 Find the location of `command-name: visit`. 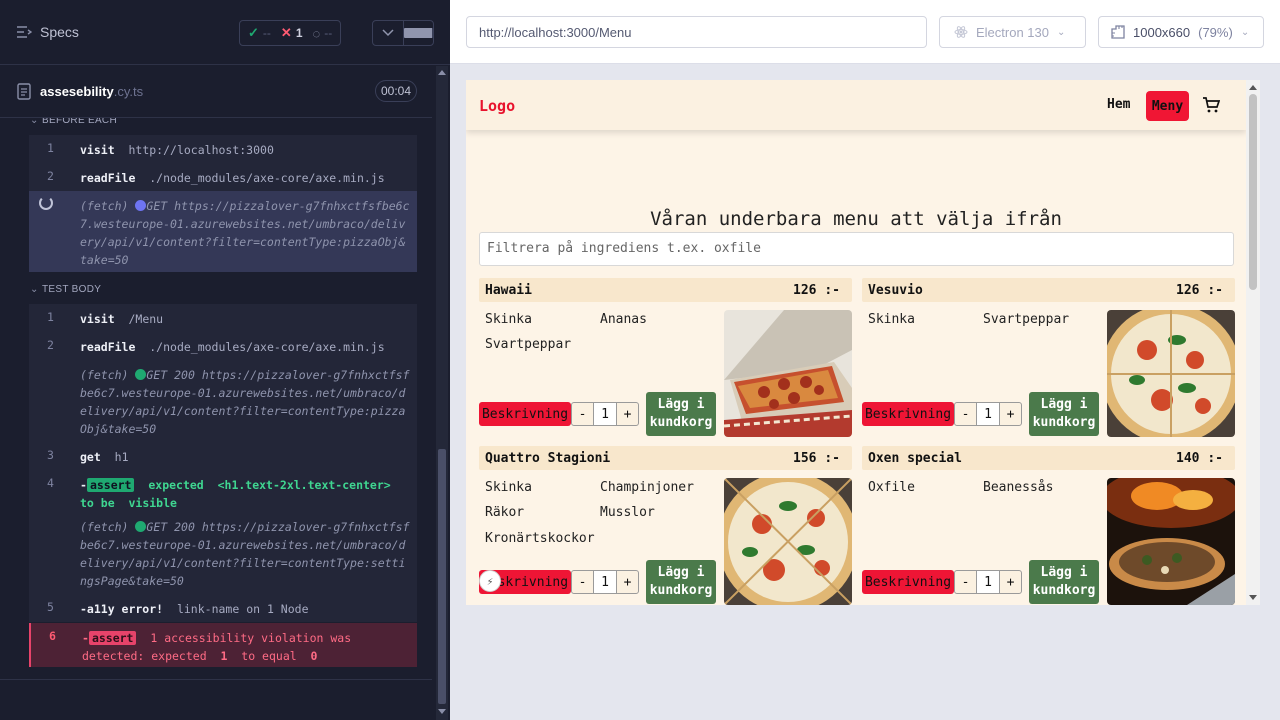

command-name: visit is located at coordinates (97, 319).